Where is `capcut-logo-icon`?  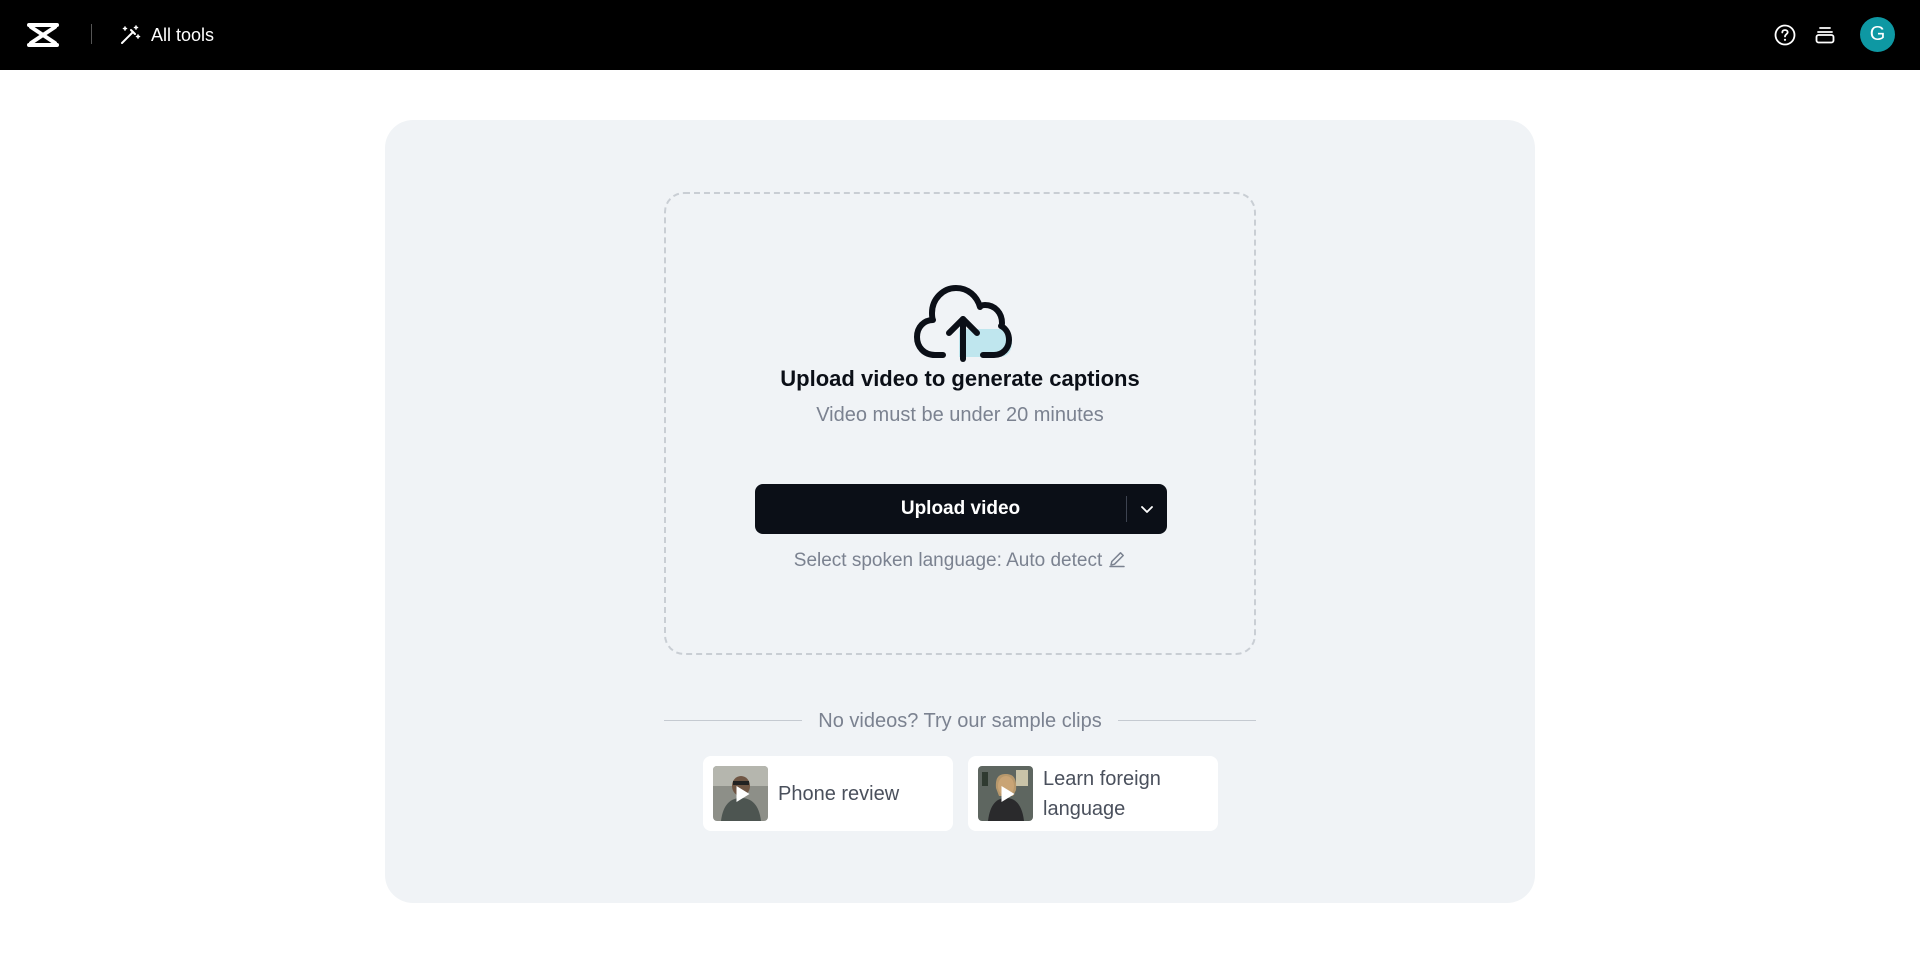 capcut-logo-icon is located at coordinates (43, 35).